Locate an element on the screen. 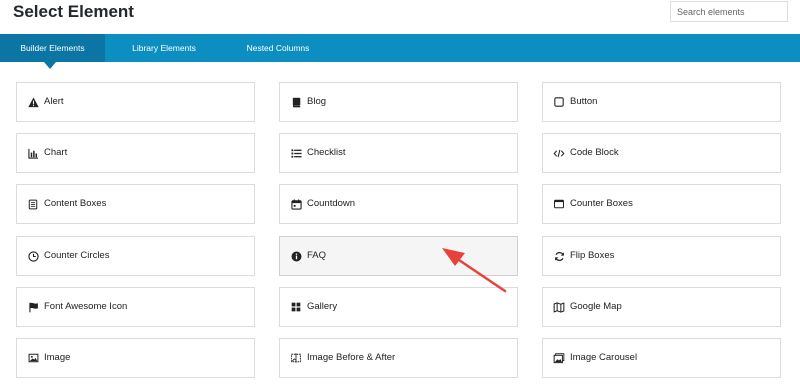 This screenshot has height=387, width=800. element-card-image: Image is located at coordinates (135, 358).